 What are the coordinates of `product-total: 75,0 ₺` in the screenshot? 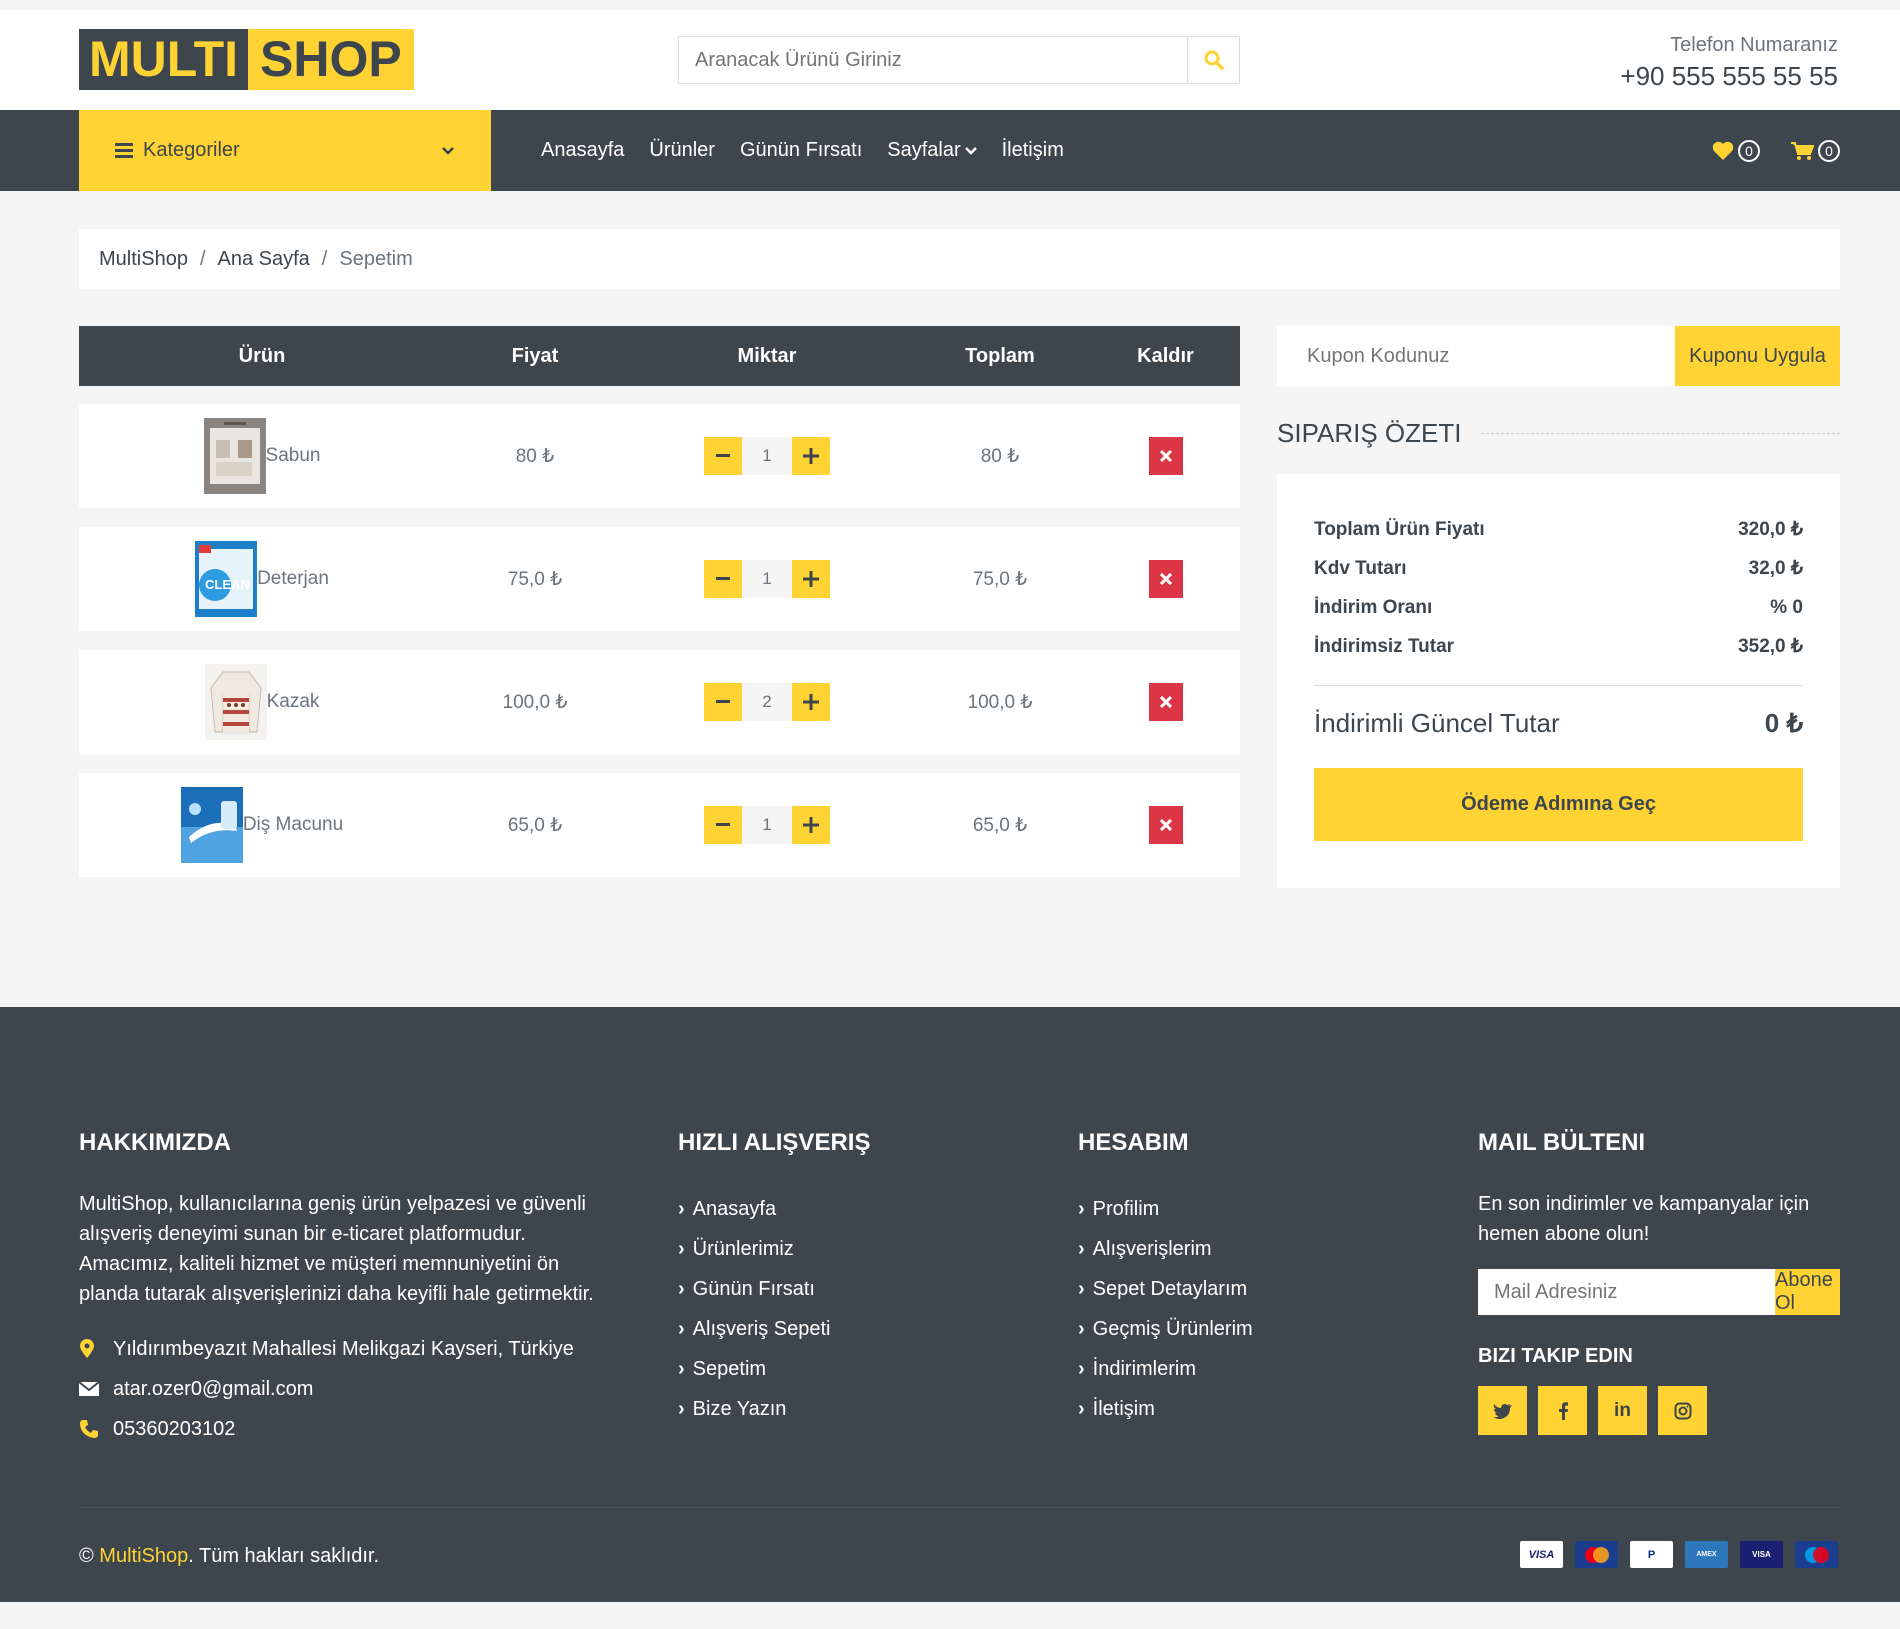 It's located at (1000, 579).